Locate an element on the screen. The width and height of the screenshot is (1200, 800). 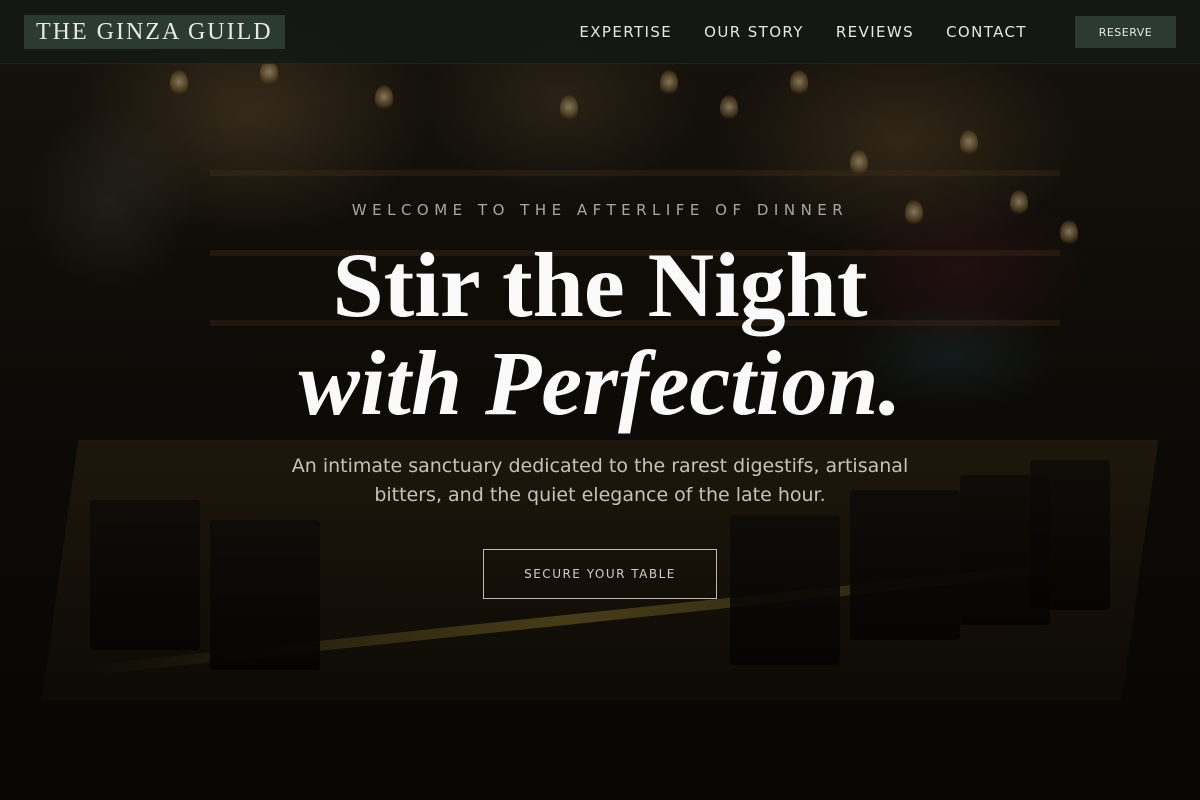
hero-headline-line1: Stir the Night is located at coordinates (600, 285).